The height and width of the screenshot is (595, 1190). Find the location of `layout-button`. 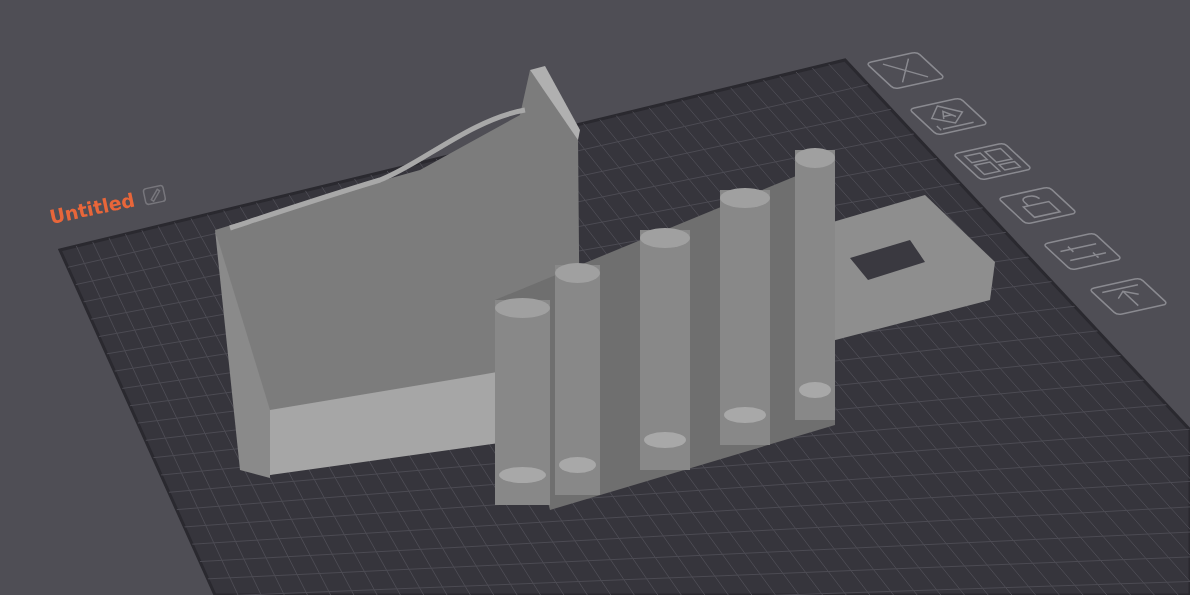

layout-button is located at coordinates (992, 161).